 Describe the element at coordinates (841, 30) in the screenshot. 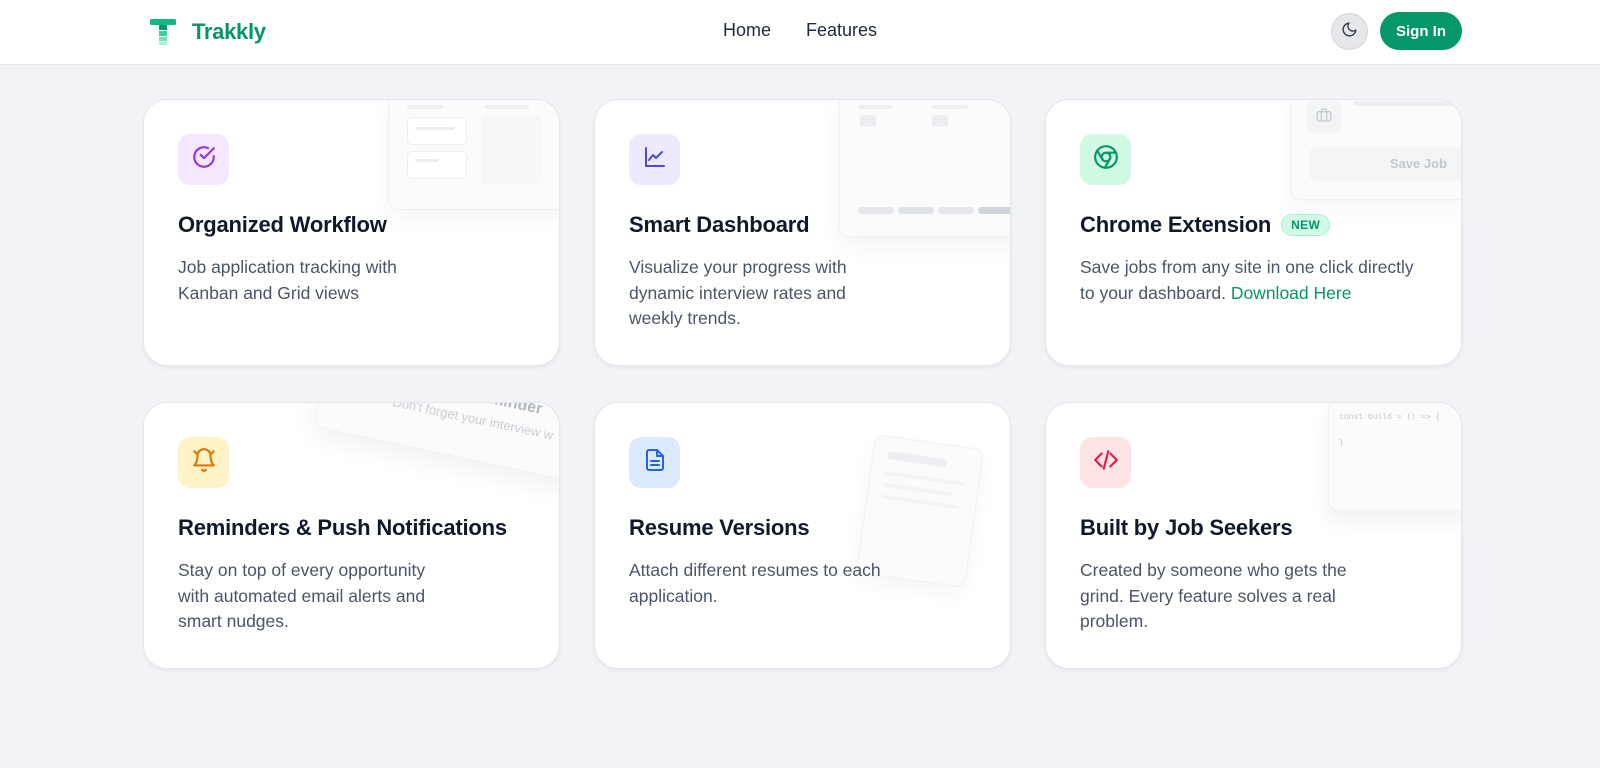

I see `nav-link-features: Features` at that location.